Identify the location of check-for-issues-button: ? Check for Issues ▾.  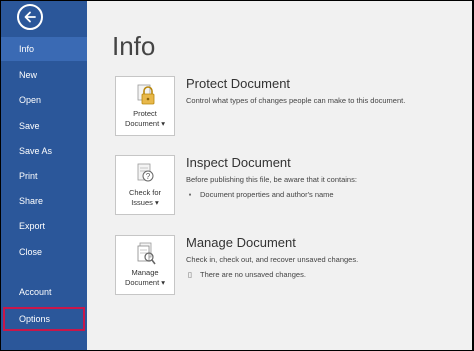
(145, 185).